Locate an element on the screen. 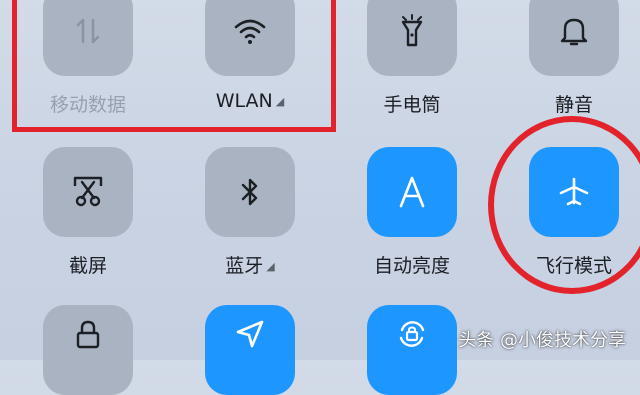 This screenshot has width=640, height=395. mute-label: 静音 is located at coordinates (573, 105).